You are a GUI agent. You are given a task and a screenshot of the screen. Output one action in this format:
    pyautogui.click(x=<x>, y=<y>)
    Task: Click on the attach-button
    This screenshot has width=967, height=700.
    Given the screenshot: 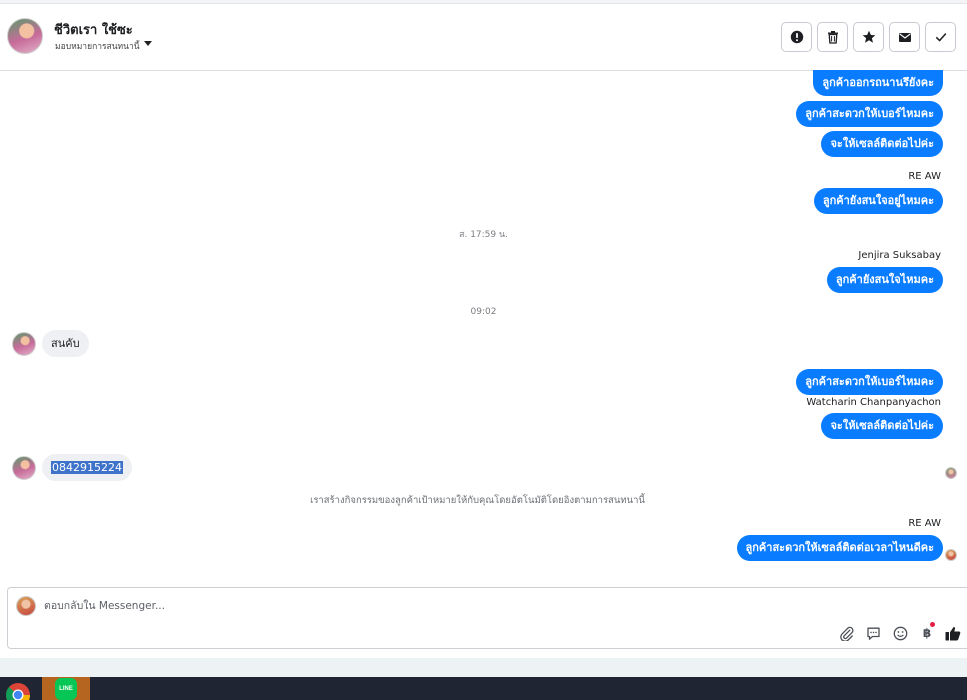 What is the action you would take?
    pyautogui.click(x=846, y=633)
    